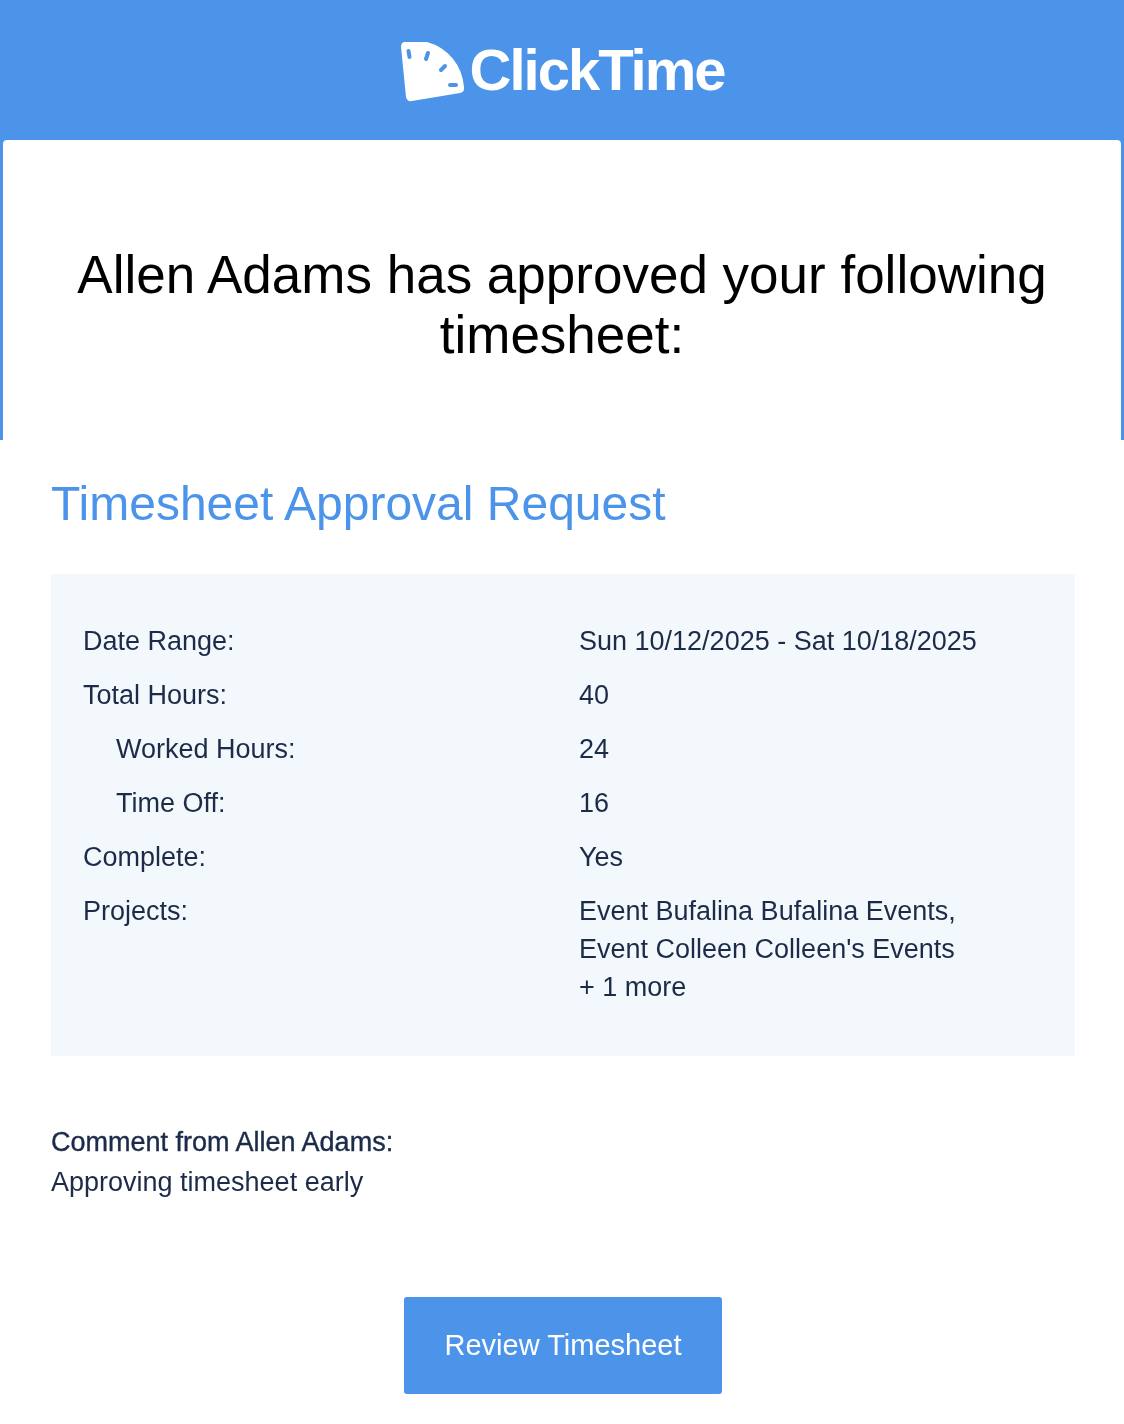 The width and height of the screenshot is (1124, 1424). I want to click on detail-value: 16, so click(594, 803).